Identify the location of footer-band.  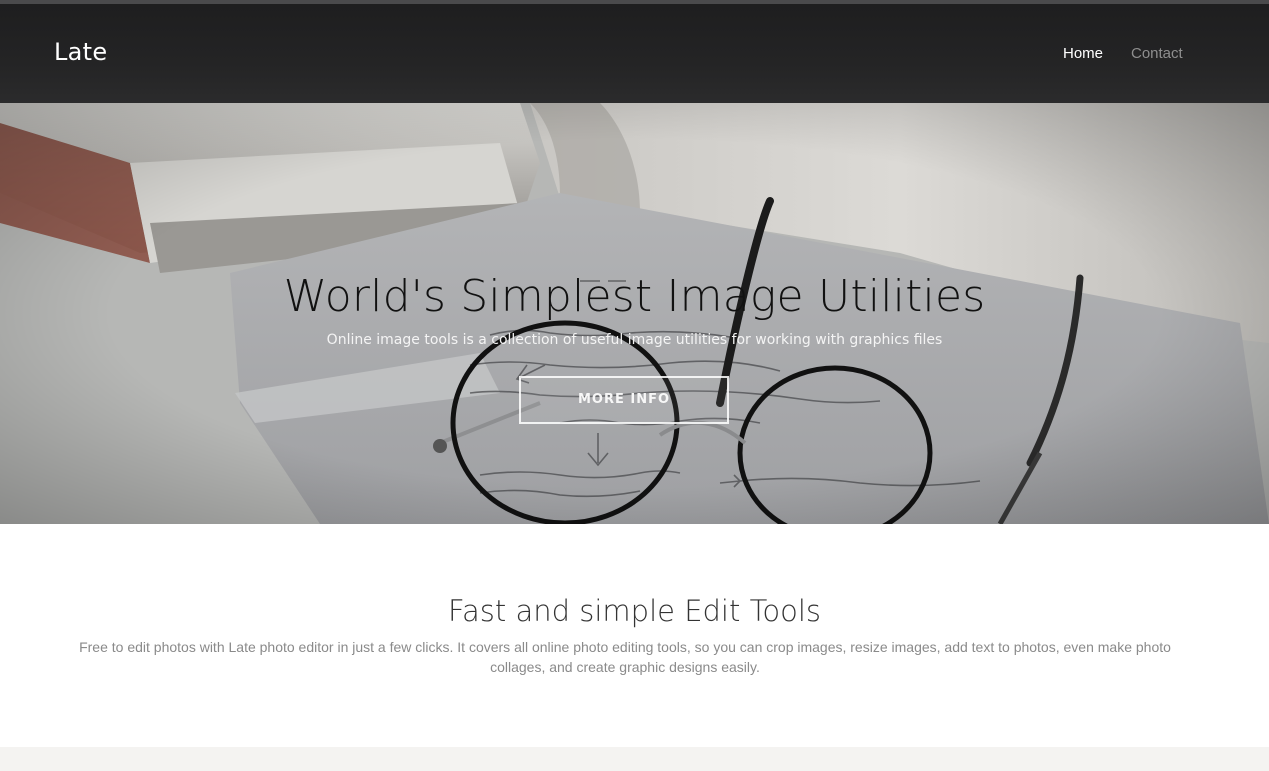
(634, 759).